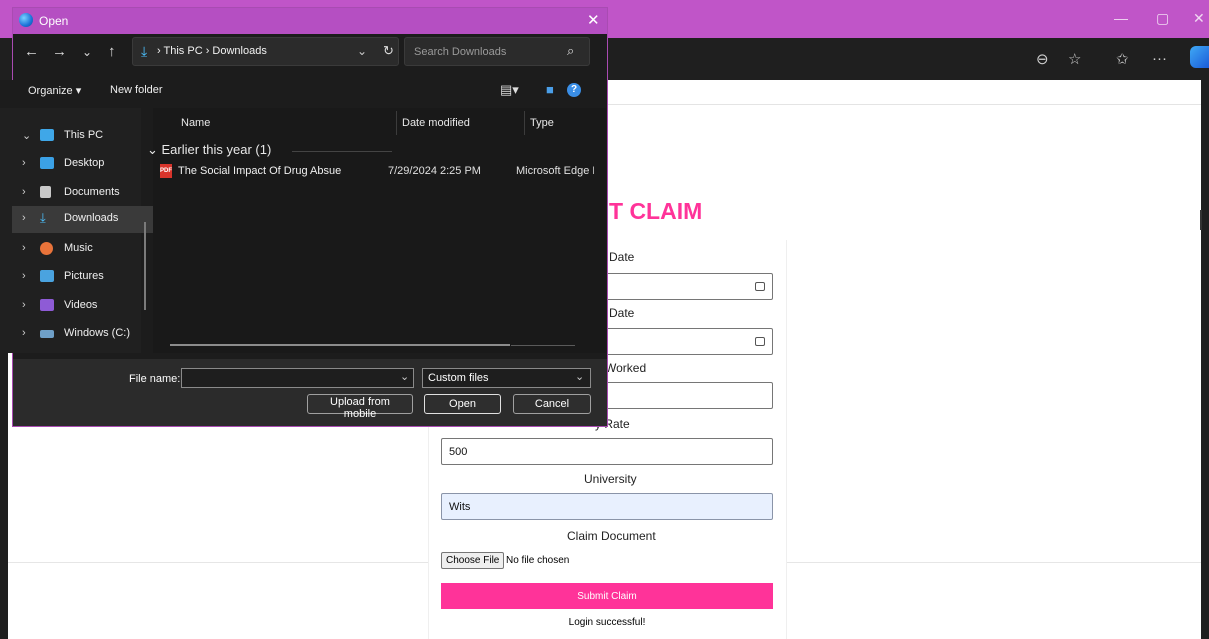 The image size is (1209, 639). I want to click on file-name-label: File name:, so click(155, 379).